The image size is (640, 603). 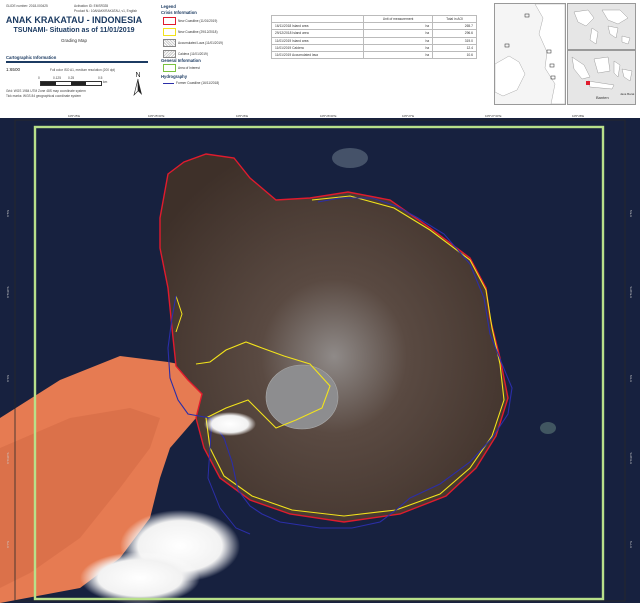 I want to click on table-header, so click(x=317, y=19).